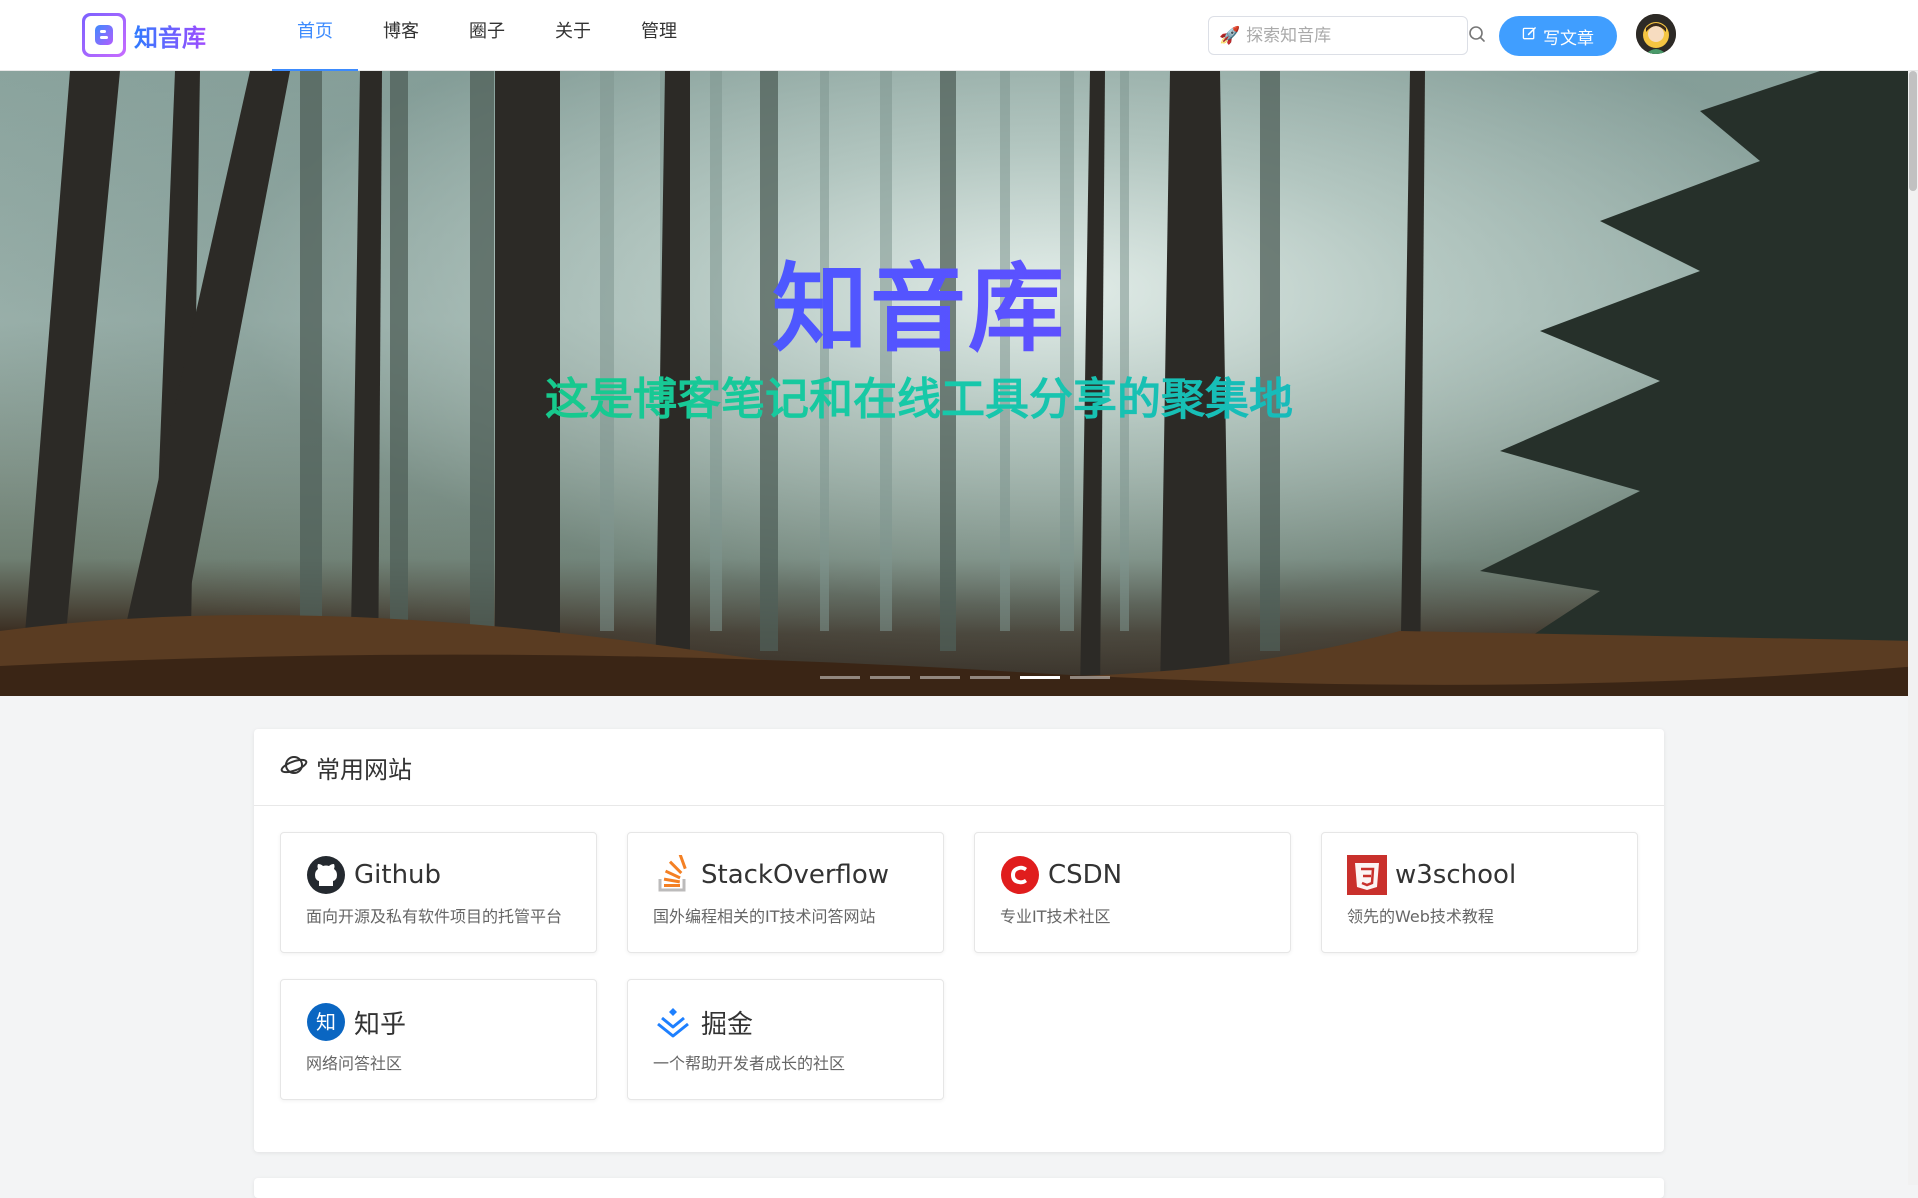 This screenshot has height=1198, width=1918. Describe the element at coordinates (1230, 35) in the screenshot. I see `rocket-icon: 🚀` at that location.